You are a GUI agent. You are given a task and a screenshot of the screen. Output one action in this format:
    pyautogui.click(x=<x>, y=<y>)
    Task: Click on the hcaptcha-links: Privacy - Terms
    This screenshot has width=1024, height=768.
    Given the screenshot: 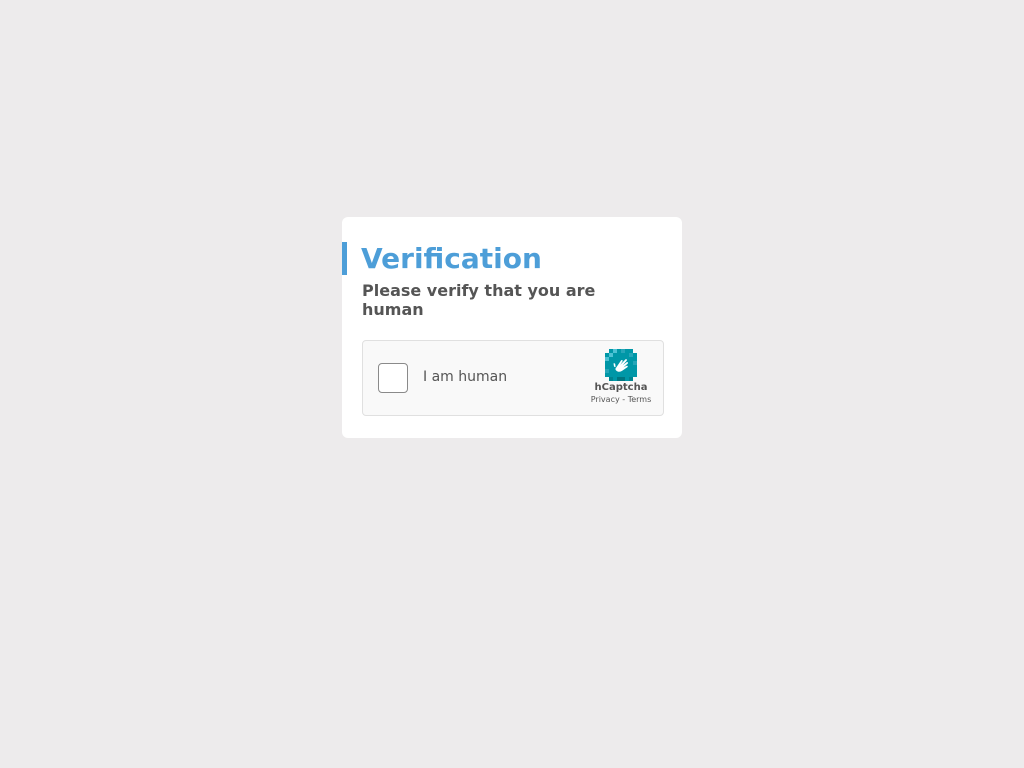 What is the action you would take?
    pyautogui.click(x=621, y=400)
    